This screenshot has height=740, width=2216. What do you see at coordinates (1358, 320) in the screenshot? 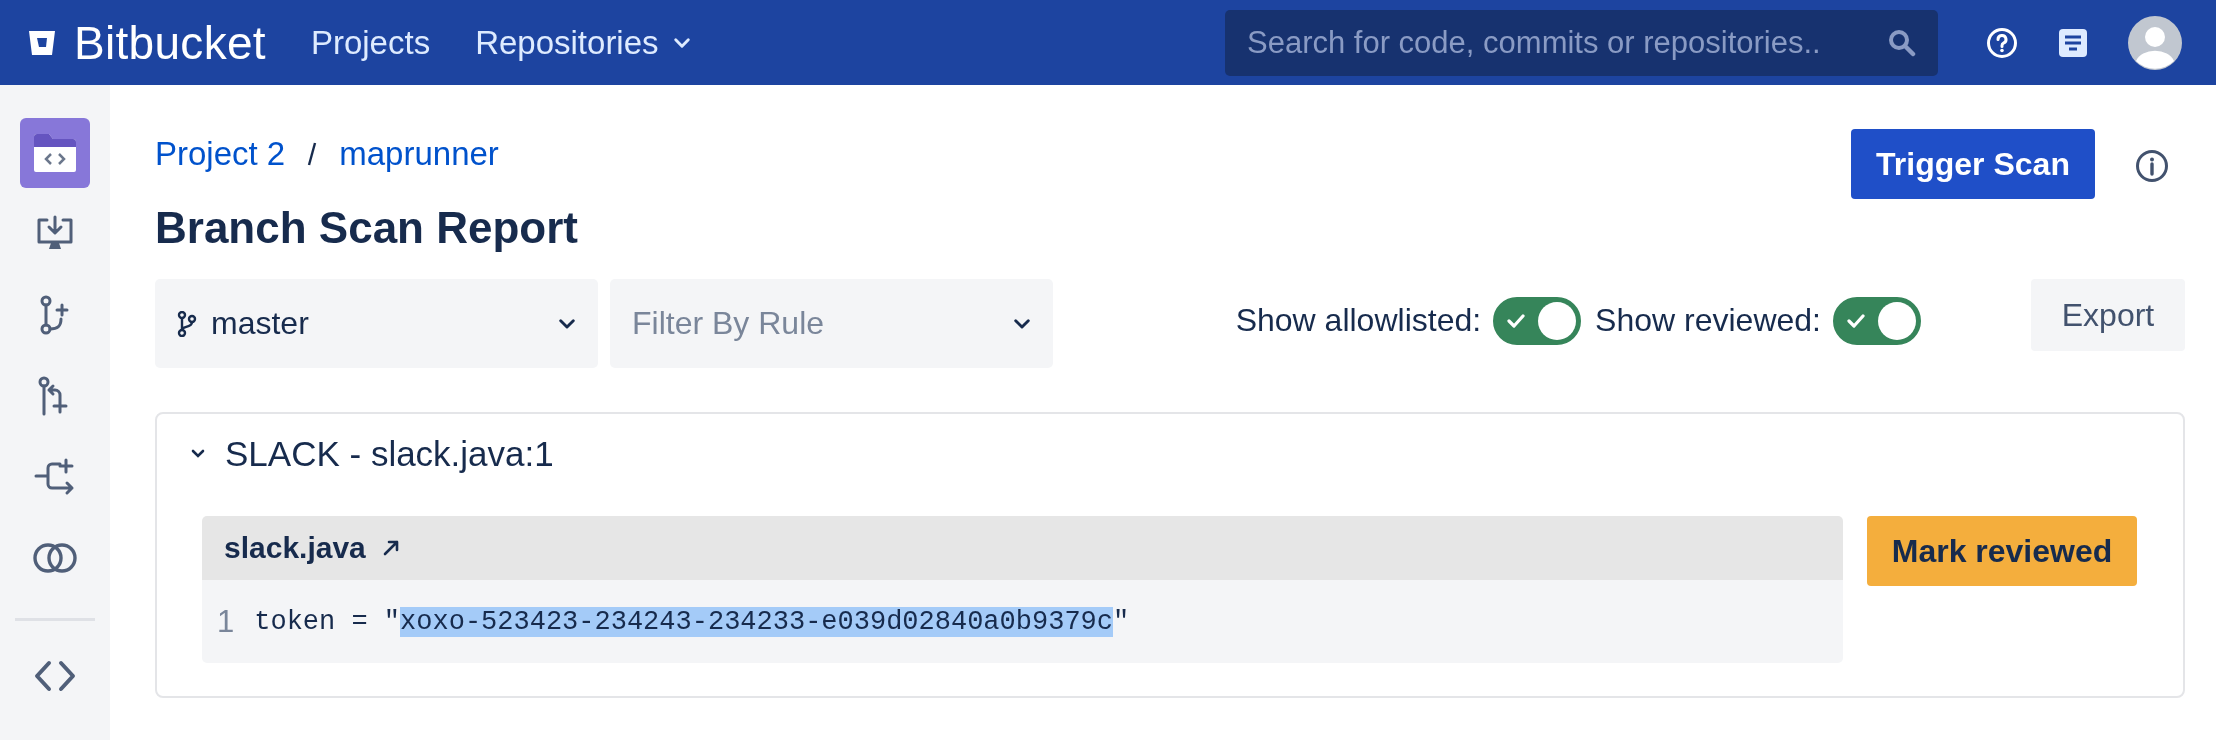
I see `toggle-label: Show allowlisted:` at bounding box center [1358, 320].